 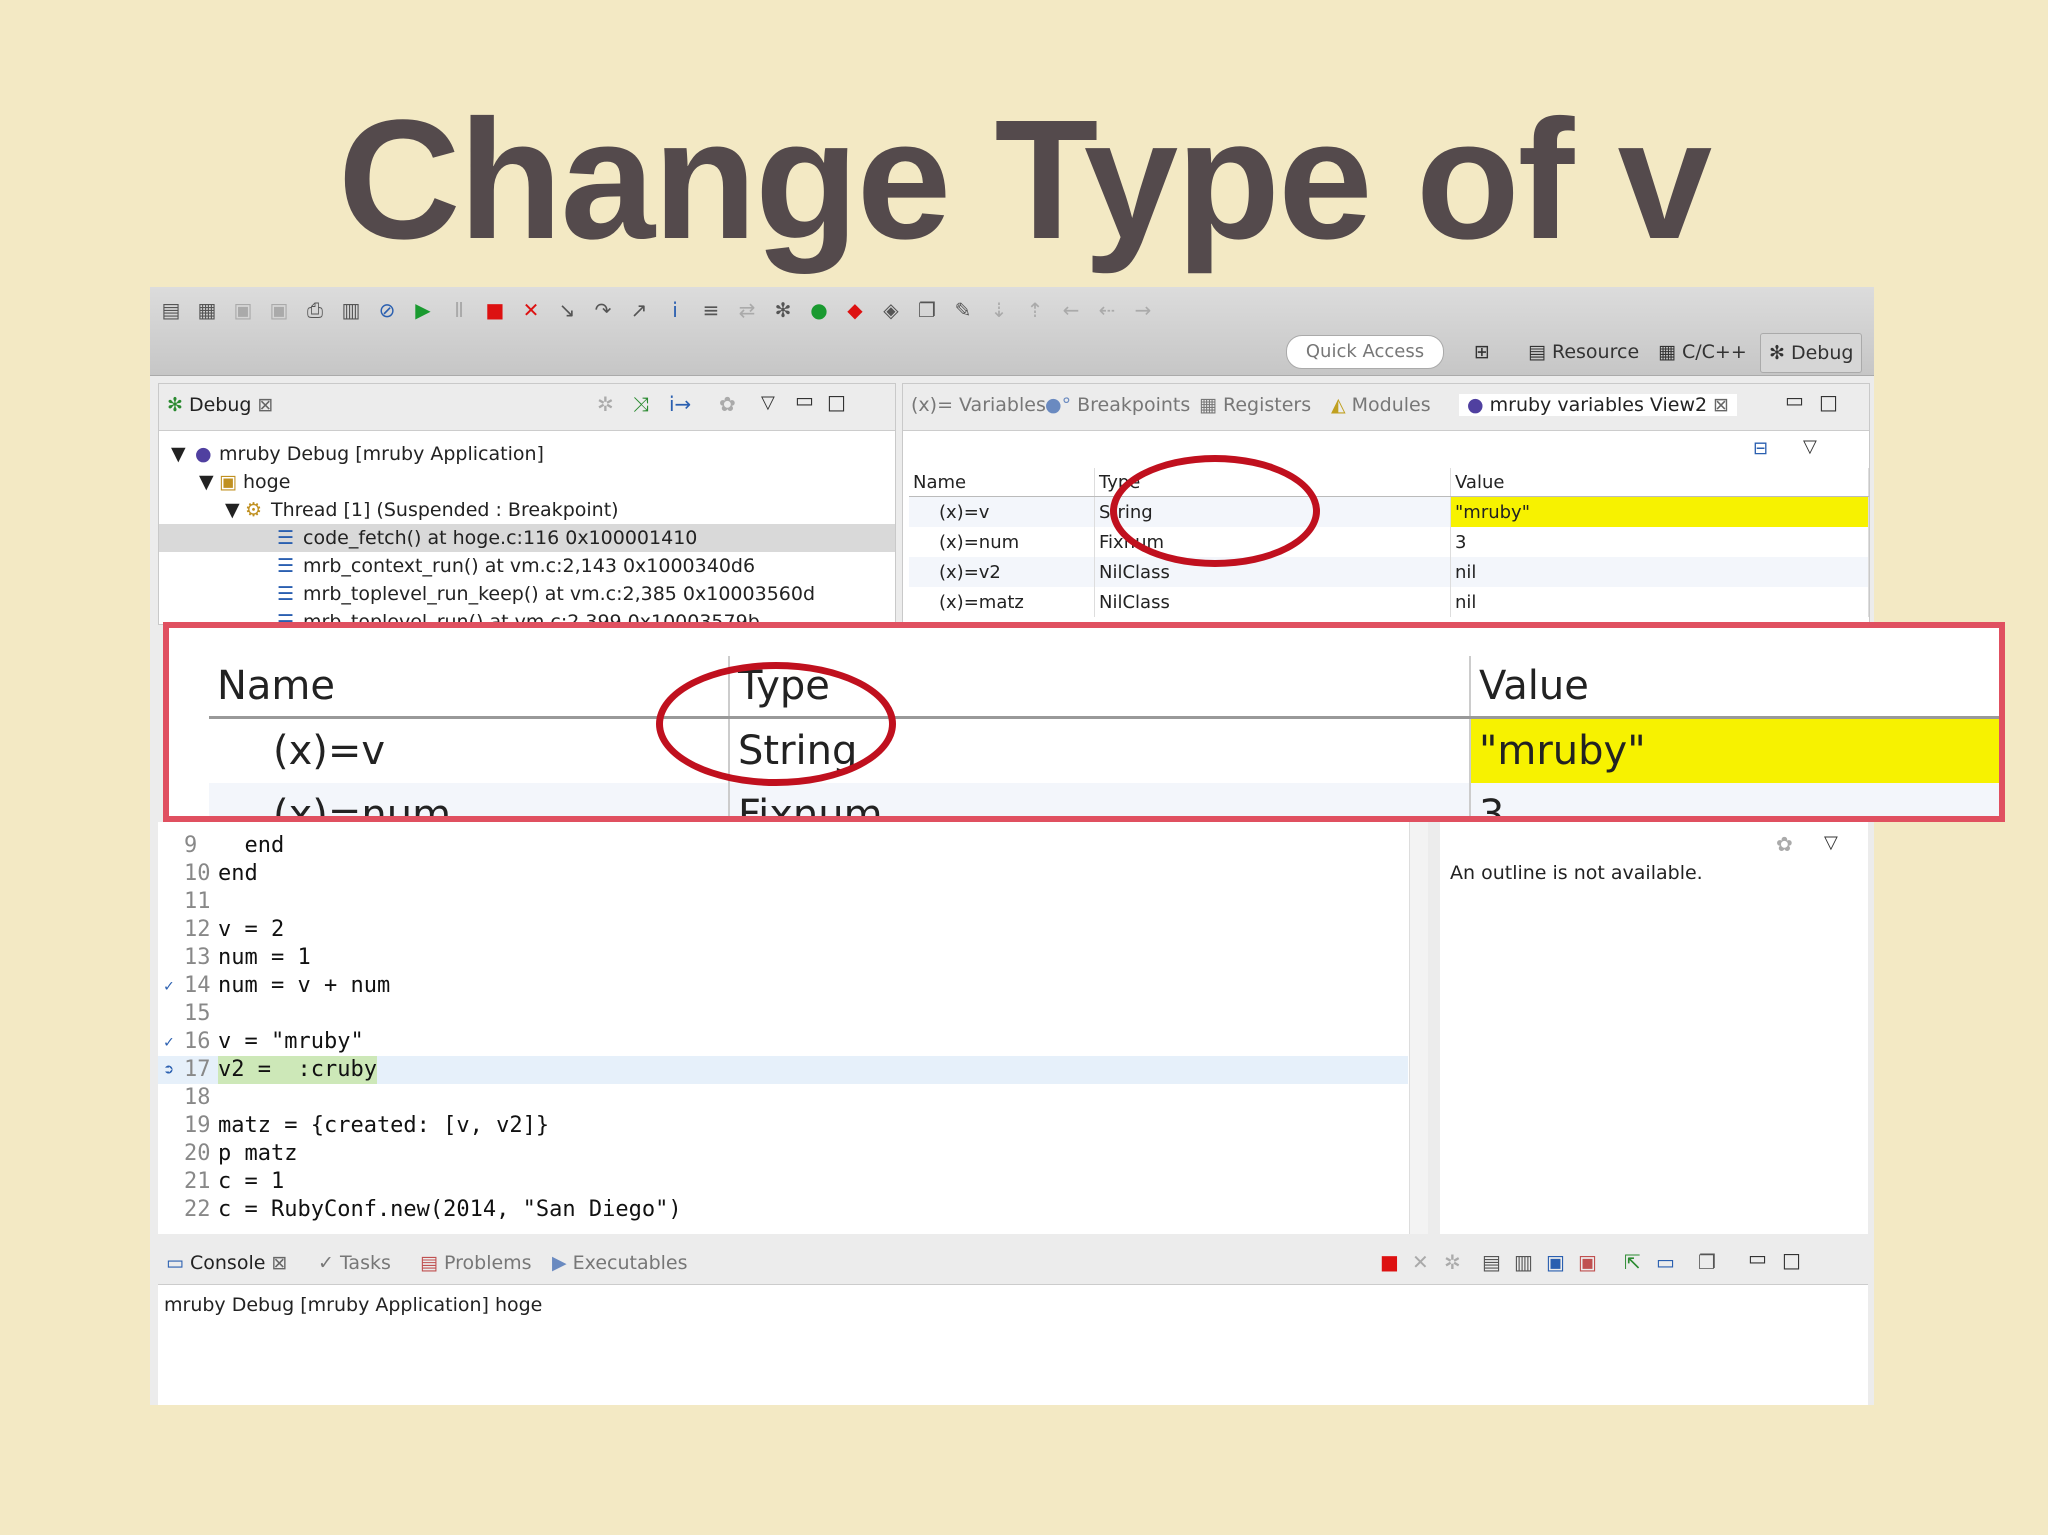 I want to click on open-type-icon: ◈, so click(x=891, y=310).